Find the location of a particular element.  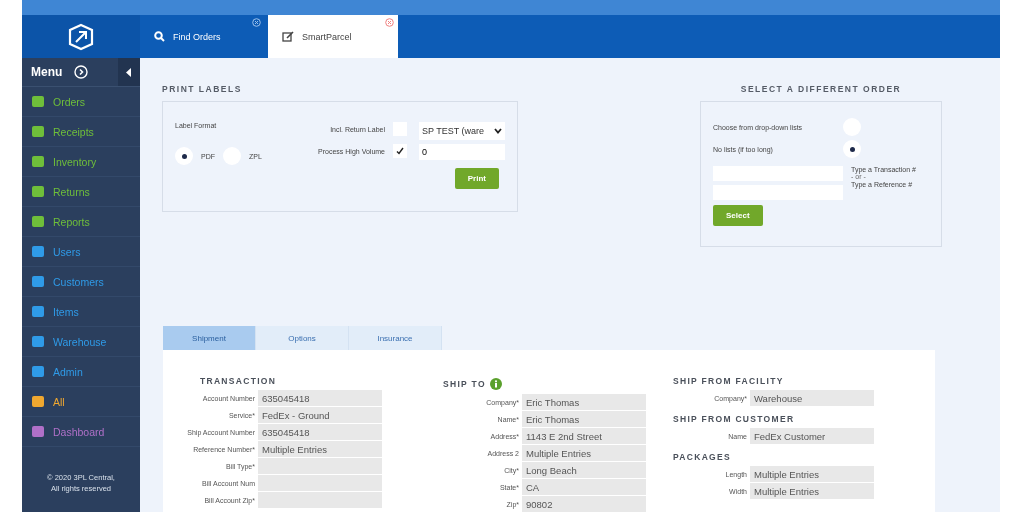

chevron-down-icon is located at coordinates (498, 131).